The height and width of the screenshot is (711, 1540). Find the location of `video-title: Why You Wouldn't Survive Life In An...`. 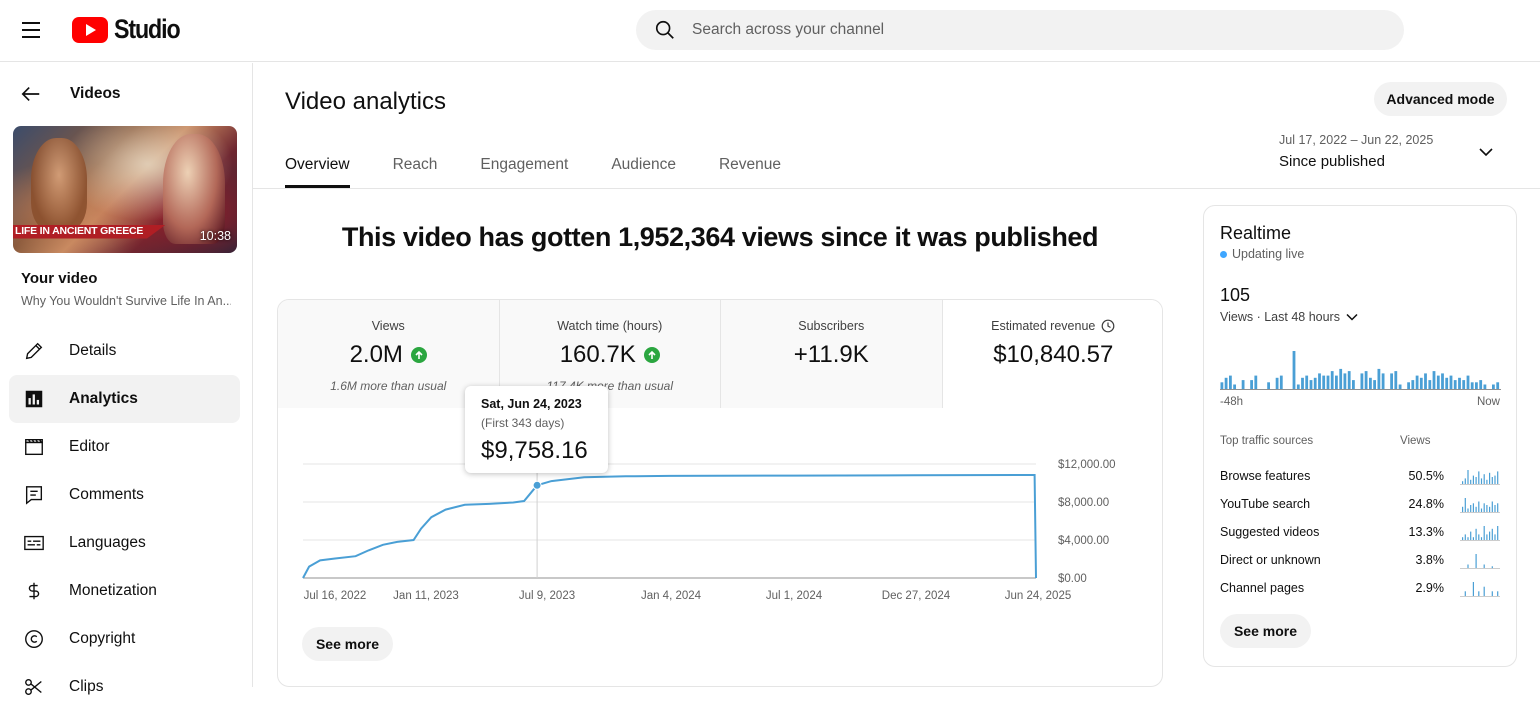

video-title: Why You Wouldn't Survive Life In An... is located at coordinates (126, 301).